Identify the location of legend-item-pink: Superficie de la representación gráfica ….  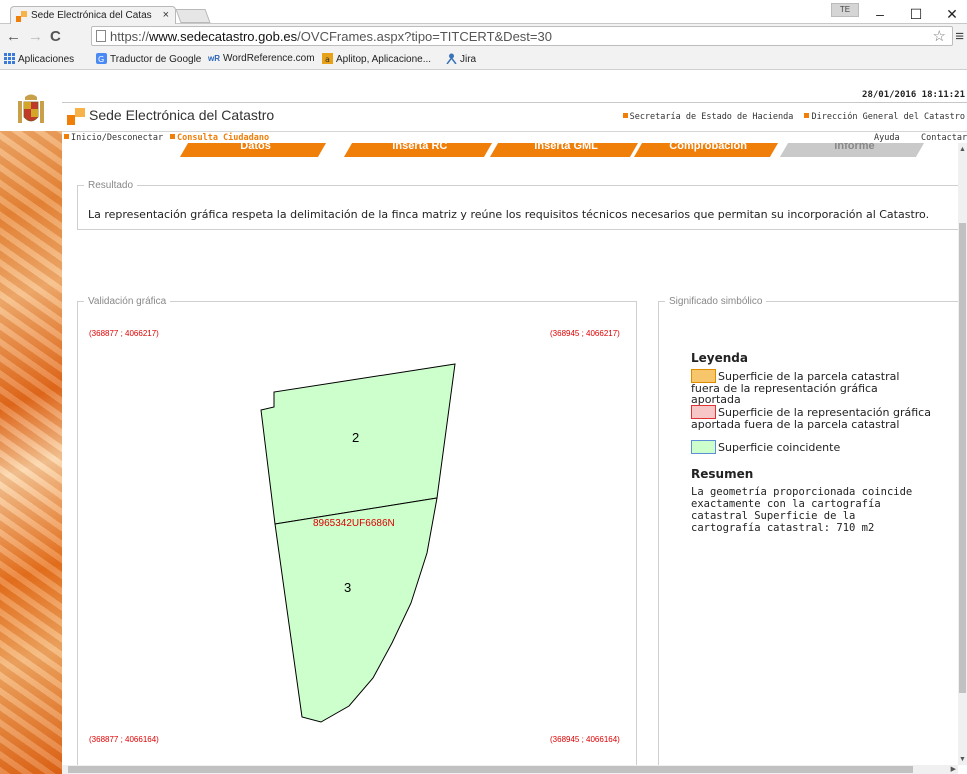
(811, 417).